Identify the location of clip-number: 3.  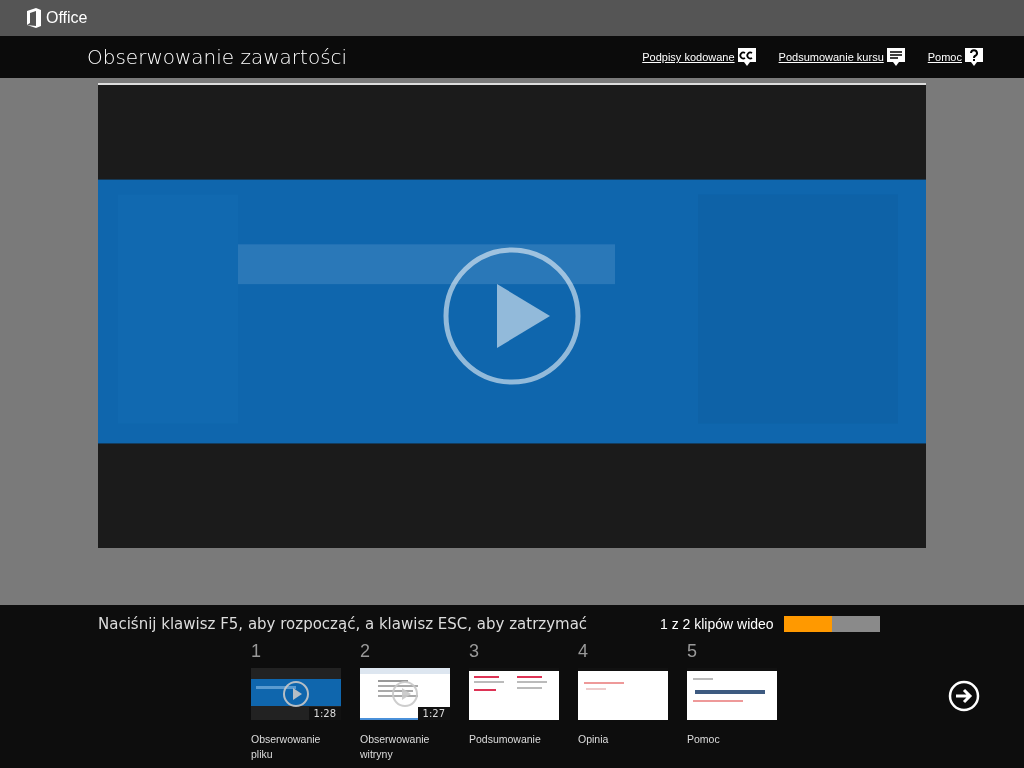
(474, 651).